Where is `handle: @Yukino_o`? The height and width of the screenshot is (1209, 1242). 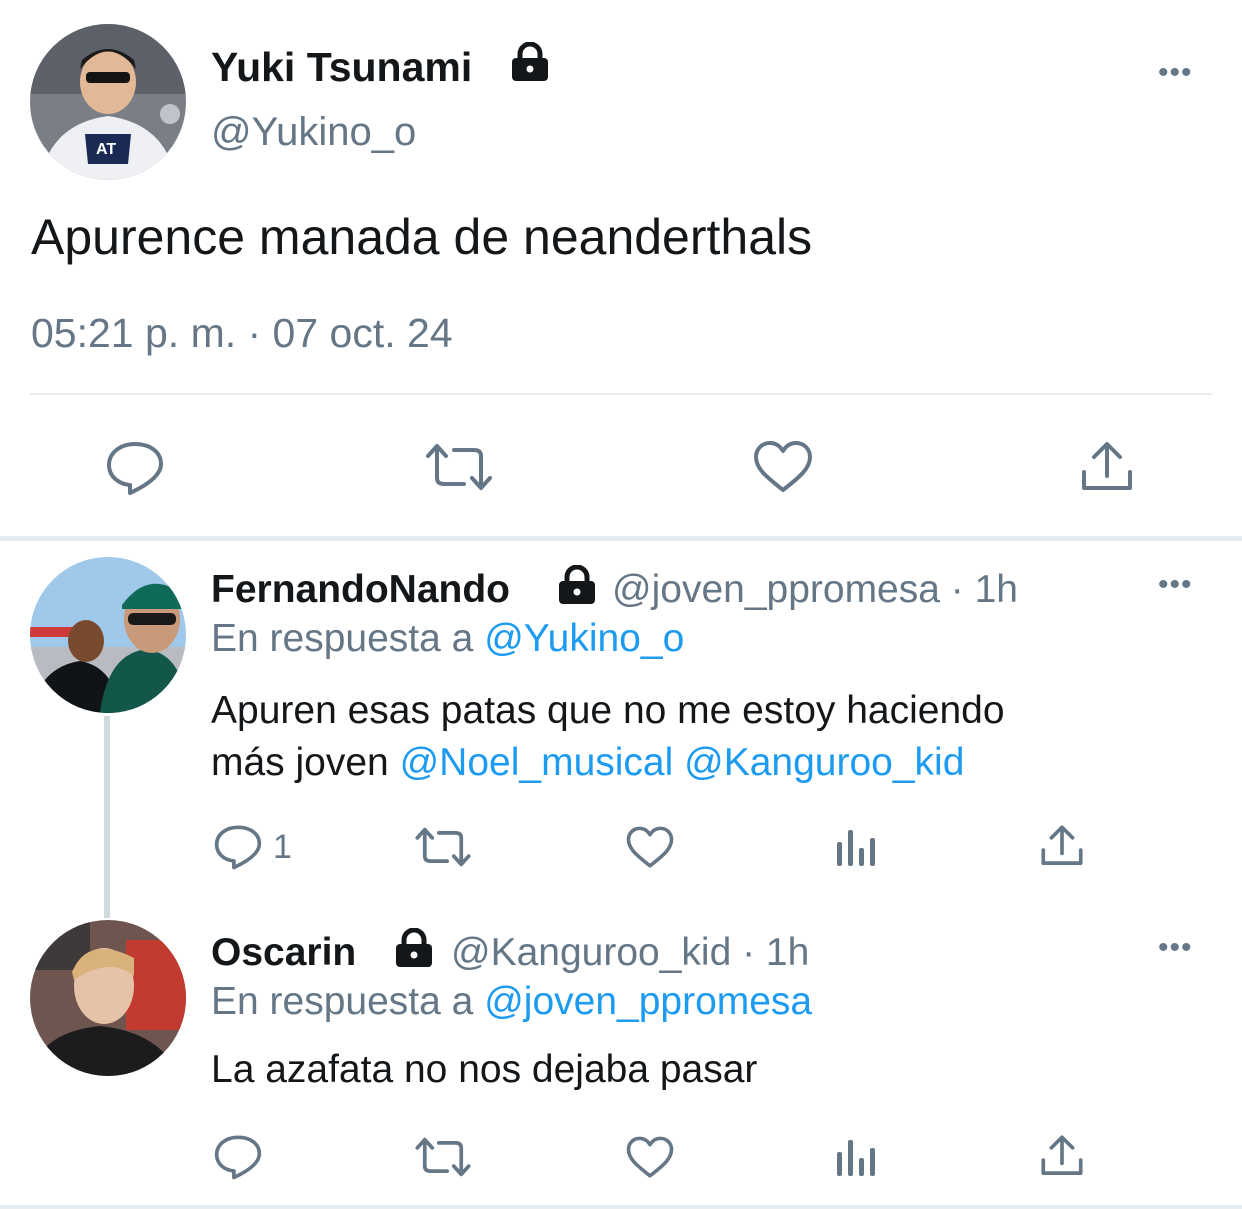 handle: @Yukino_o is located at coordinates (313, 132).